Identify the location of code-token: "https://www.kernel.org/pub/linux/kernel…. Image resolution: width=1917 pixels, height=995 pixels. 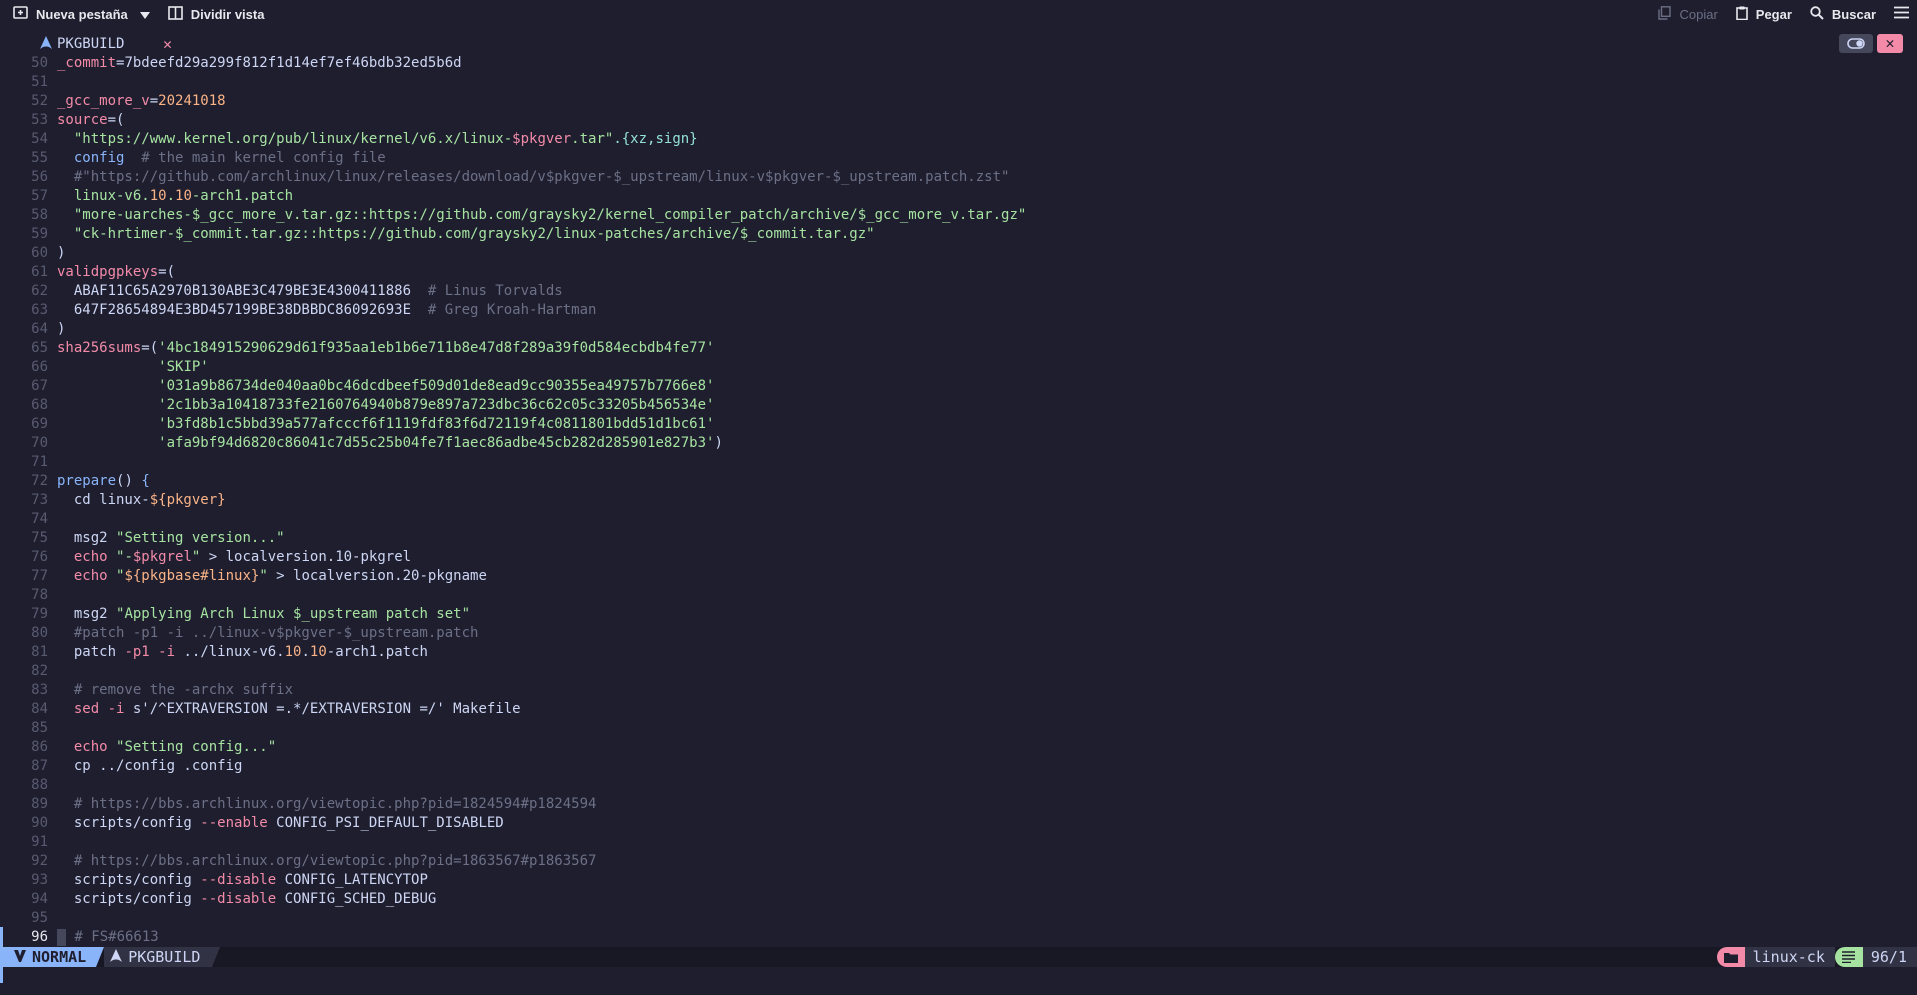
(293, 139).